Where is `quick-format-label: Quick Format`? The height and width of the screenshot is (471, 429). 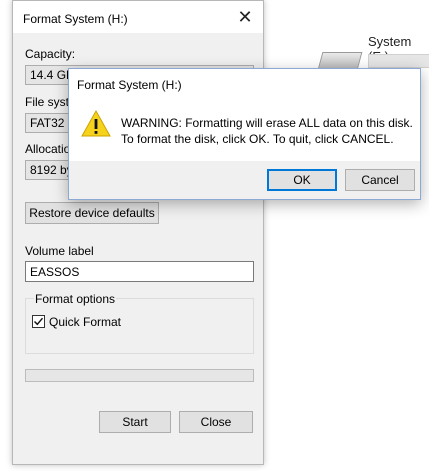
quick-format-label: Quick Format is located at coordinates (85, 322).